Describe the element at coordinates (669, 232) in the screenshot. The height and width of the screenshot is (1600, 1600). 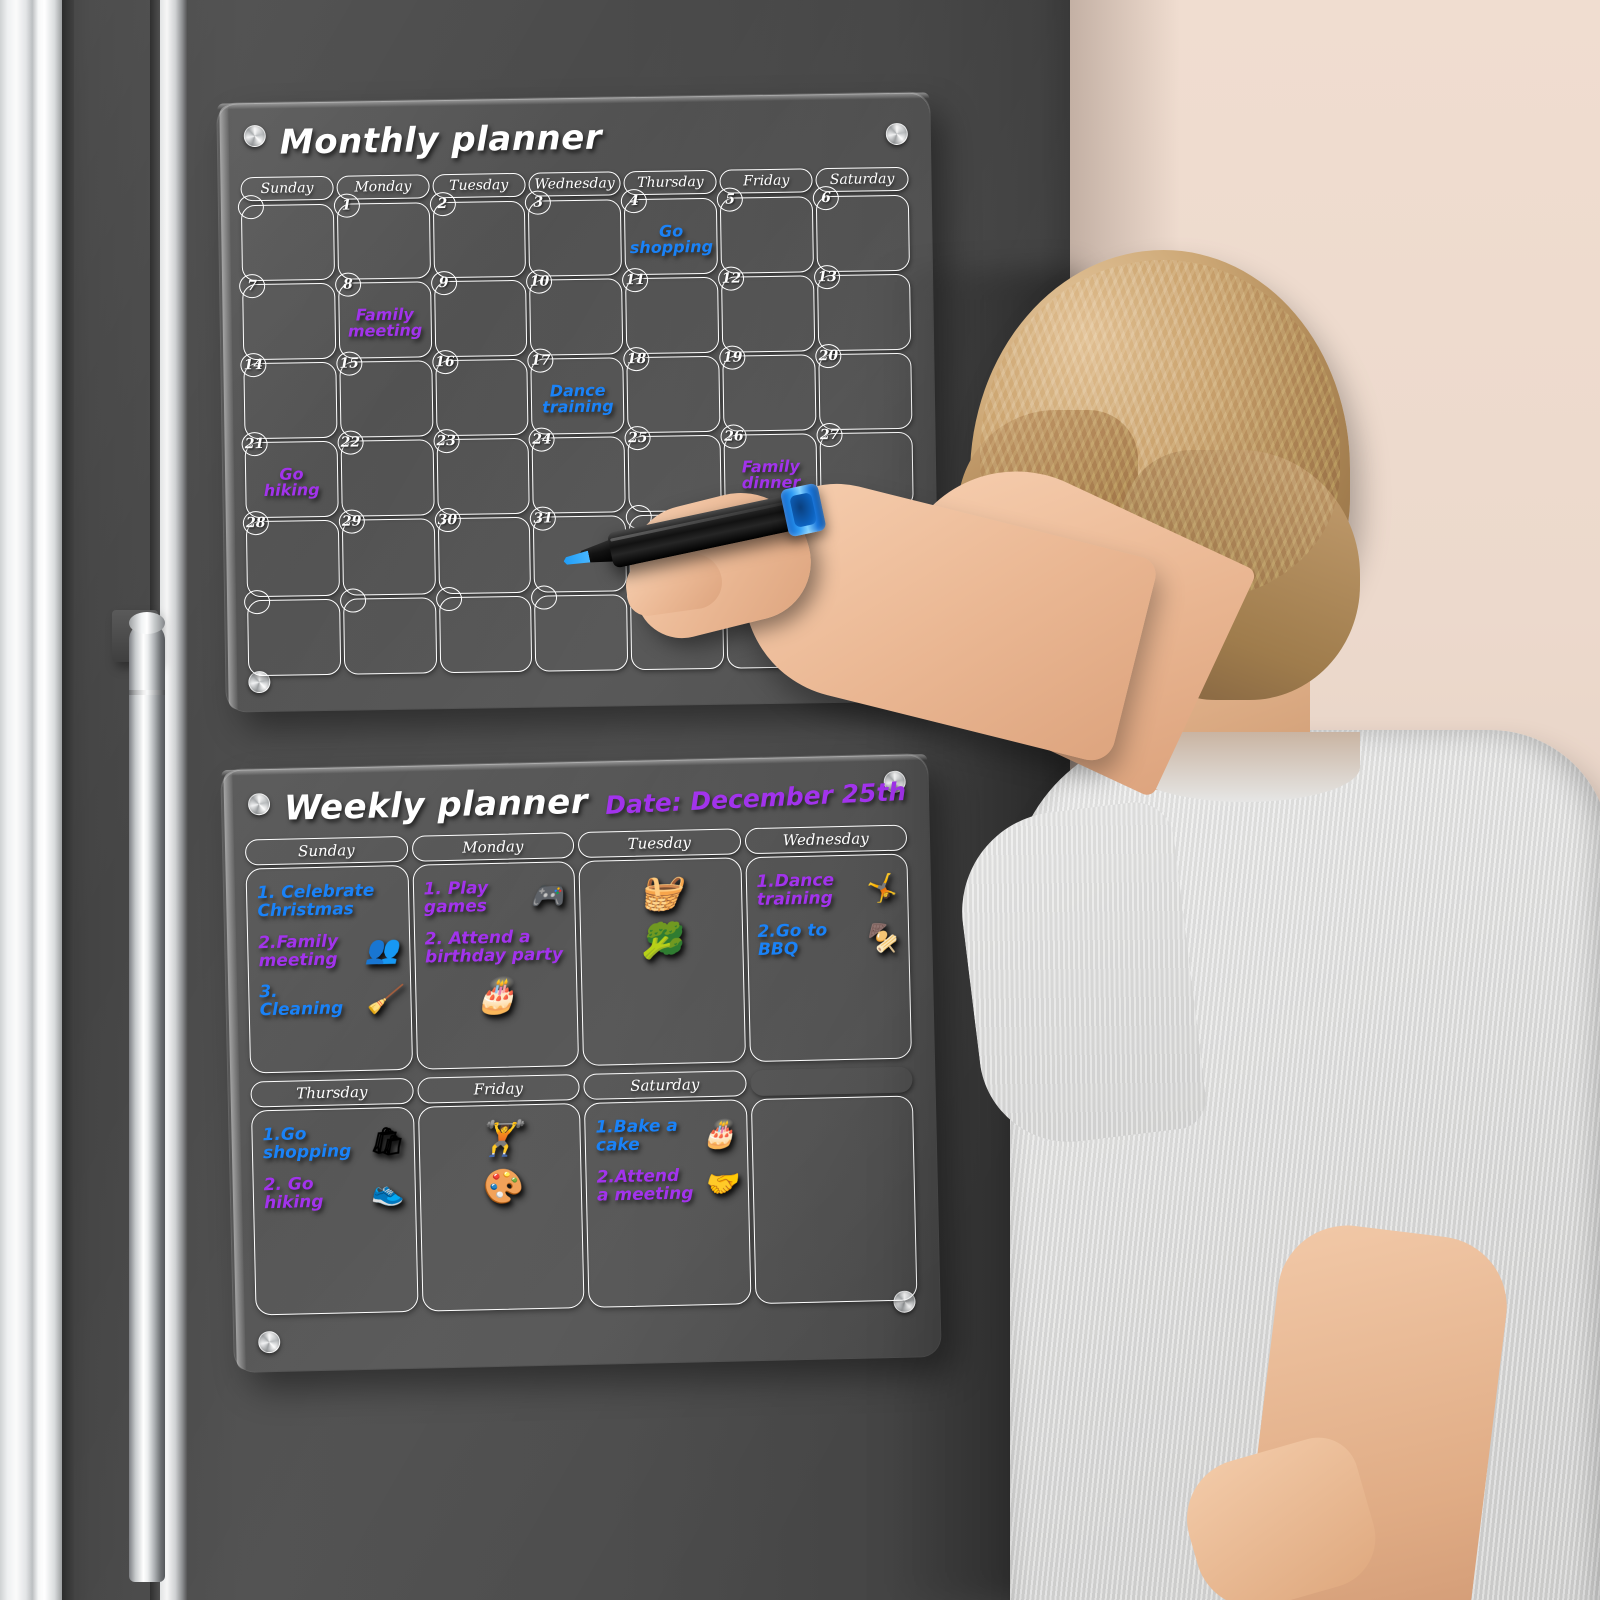
I see `monthly-day-cell: 4 Go shopping` at that location.